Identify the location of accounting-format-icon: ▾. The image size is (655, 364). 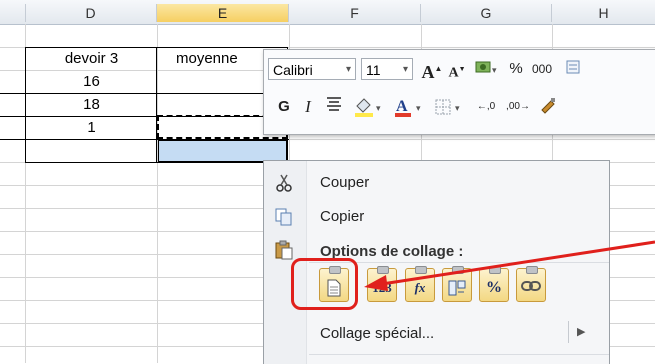
(487, 69).